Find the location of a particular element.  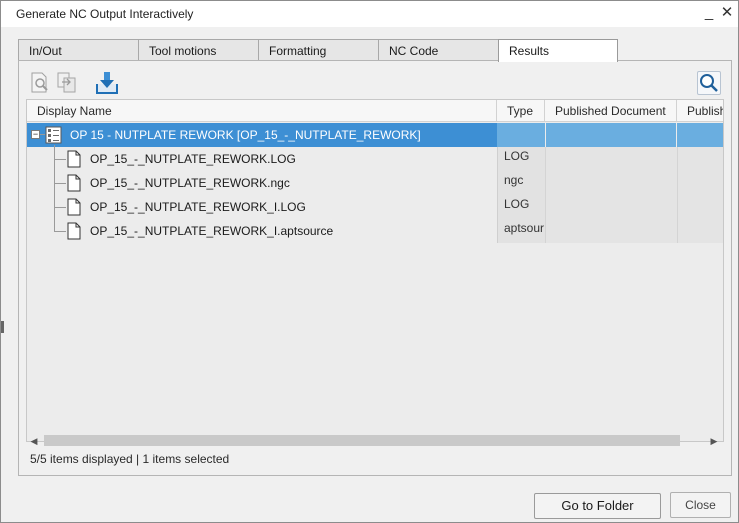

minimize-button: _ is located at coordinates (709, 13).